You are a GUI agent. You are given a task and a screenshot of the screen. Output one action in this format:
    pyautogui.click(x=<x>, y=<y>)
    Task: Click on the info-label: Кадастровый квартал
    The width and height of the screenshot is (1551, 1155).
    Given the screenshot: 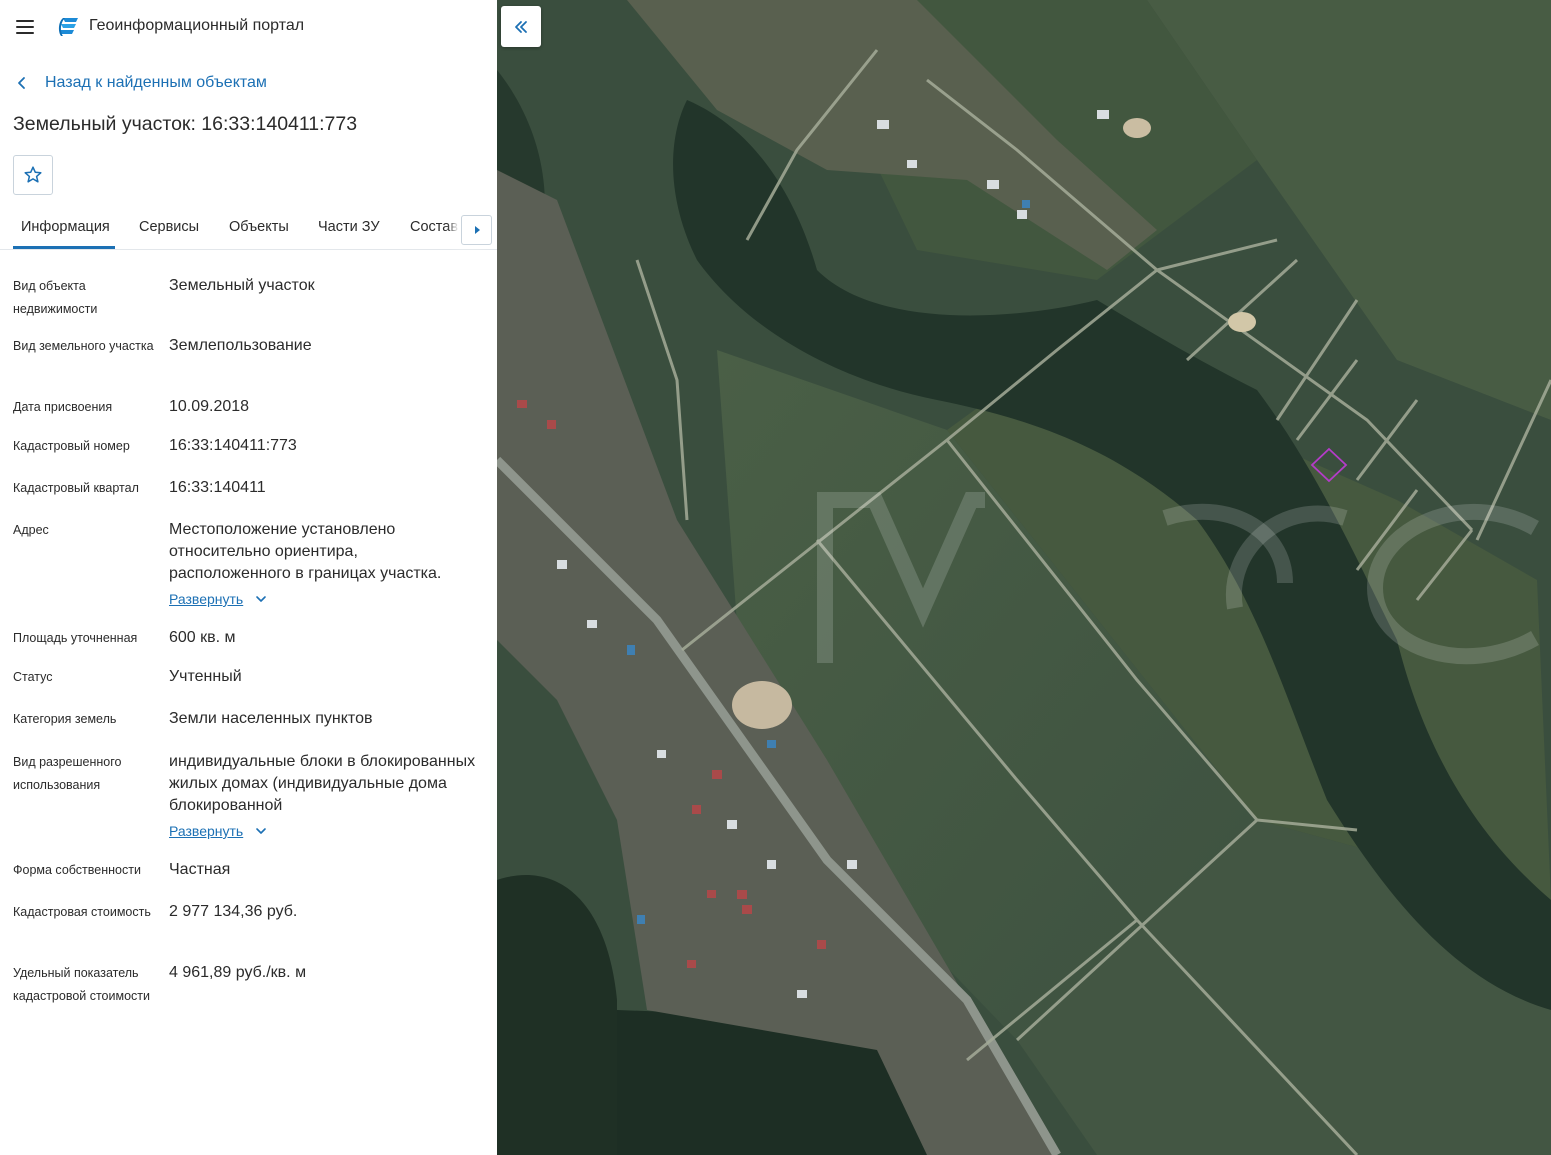 What is the action you would take?
    pyautogui.click(x=76, y=488)
    